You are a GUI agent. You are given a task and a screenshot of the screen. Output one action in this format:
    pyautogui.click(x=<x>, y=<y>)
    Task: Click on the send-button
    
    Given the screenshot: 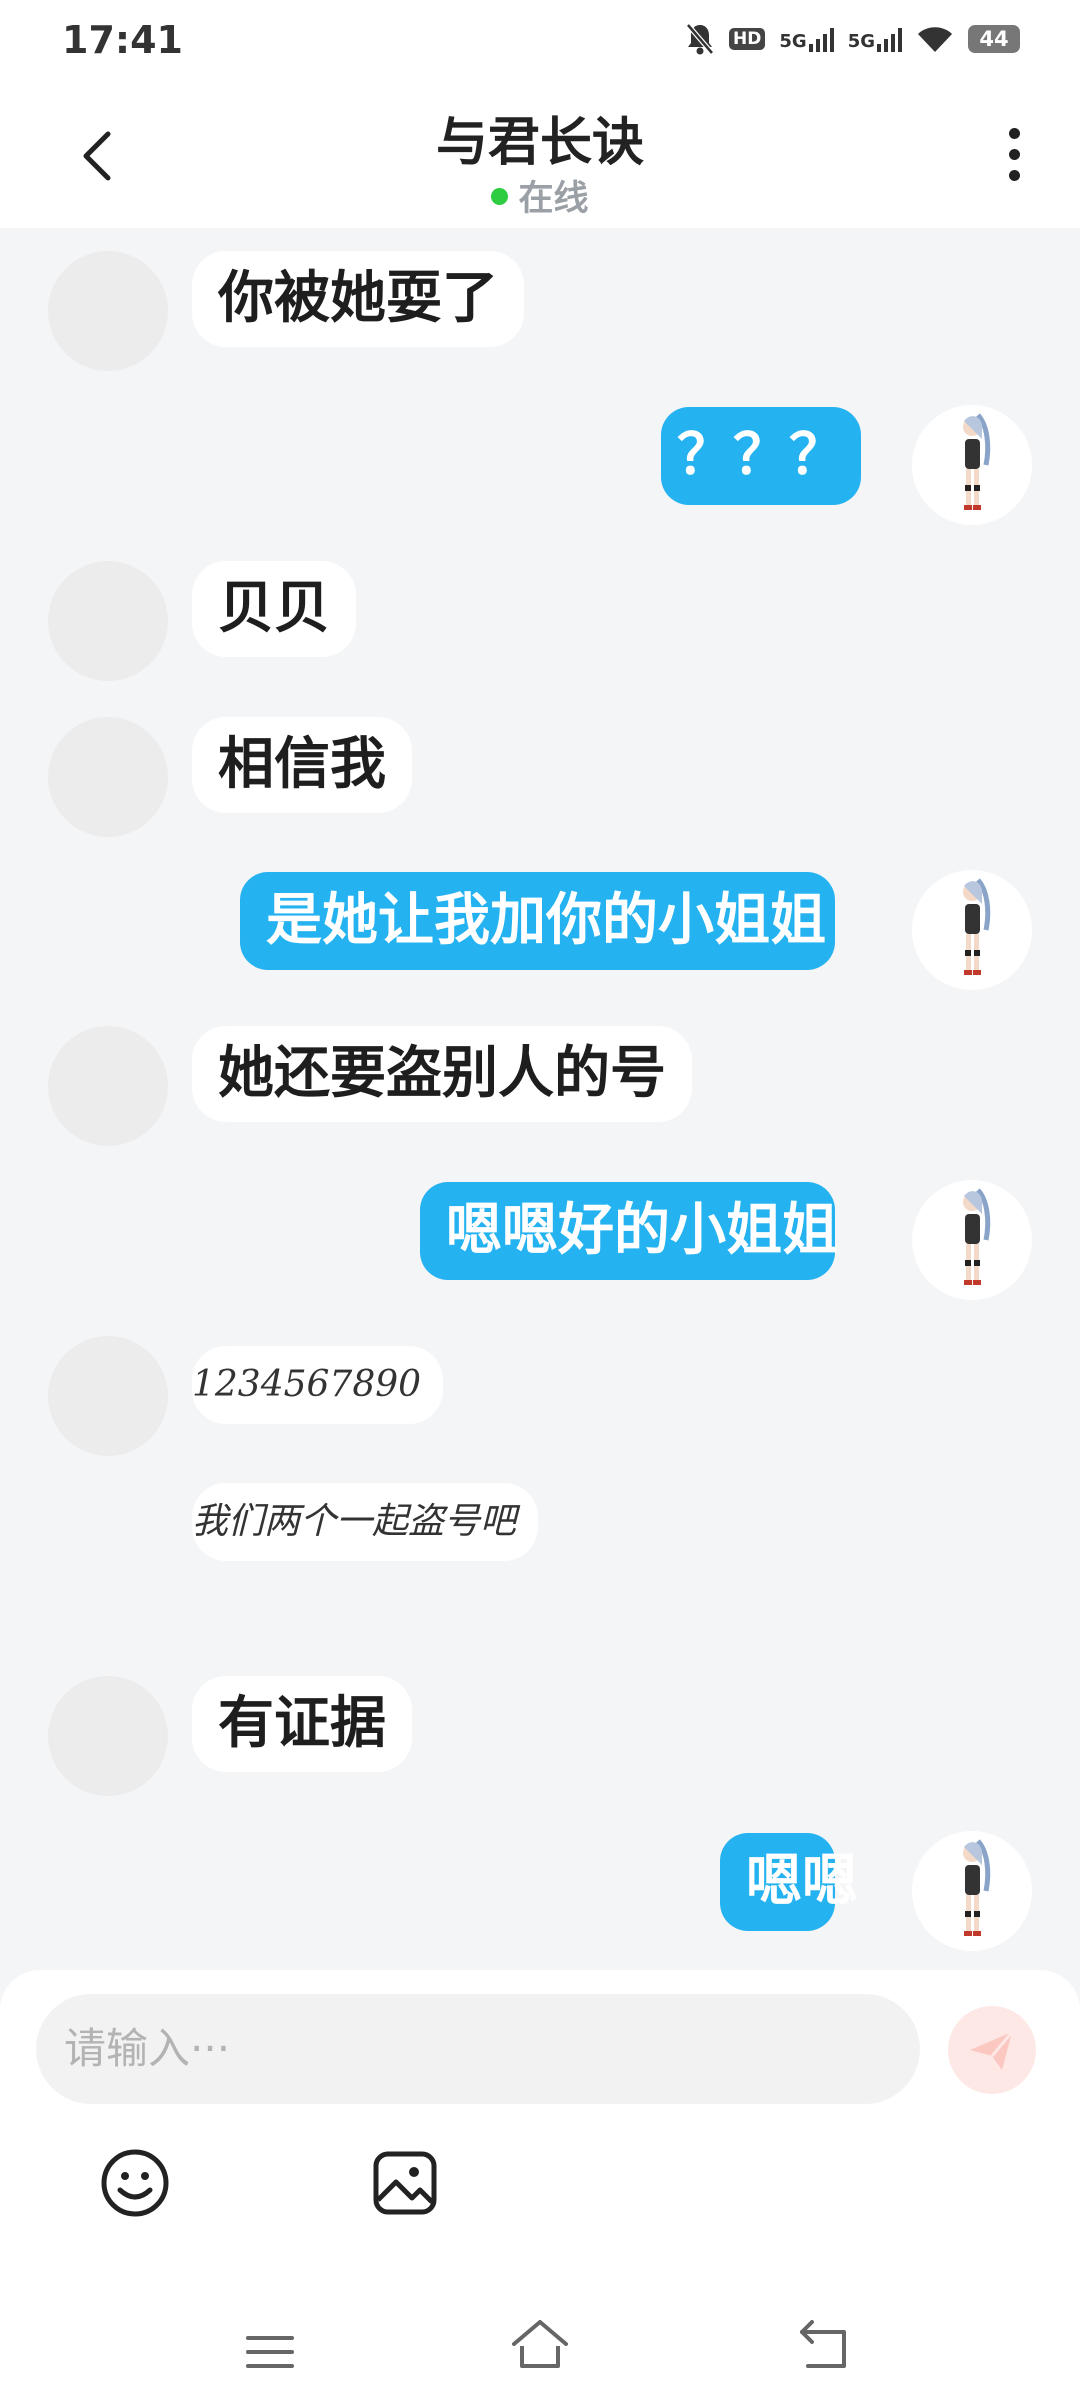 What is the action you would take?
    pyautogui.click(x=992, y=2050)
    